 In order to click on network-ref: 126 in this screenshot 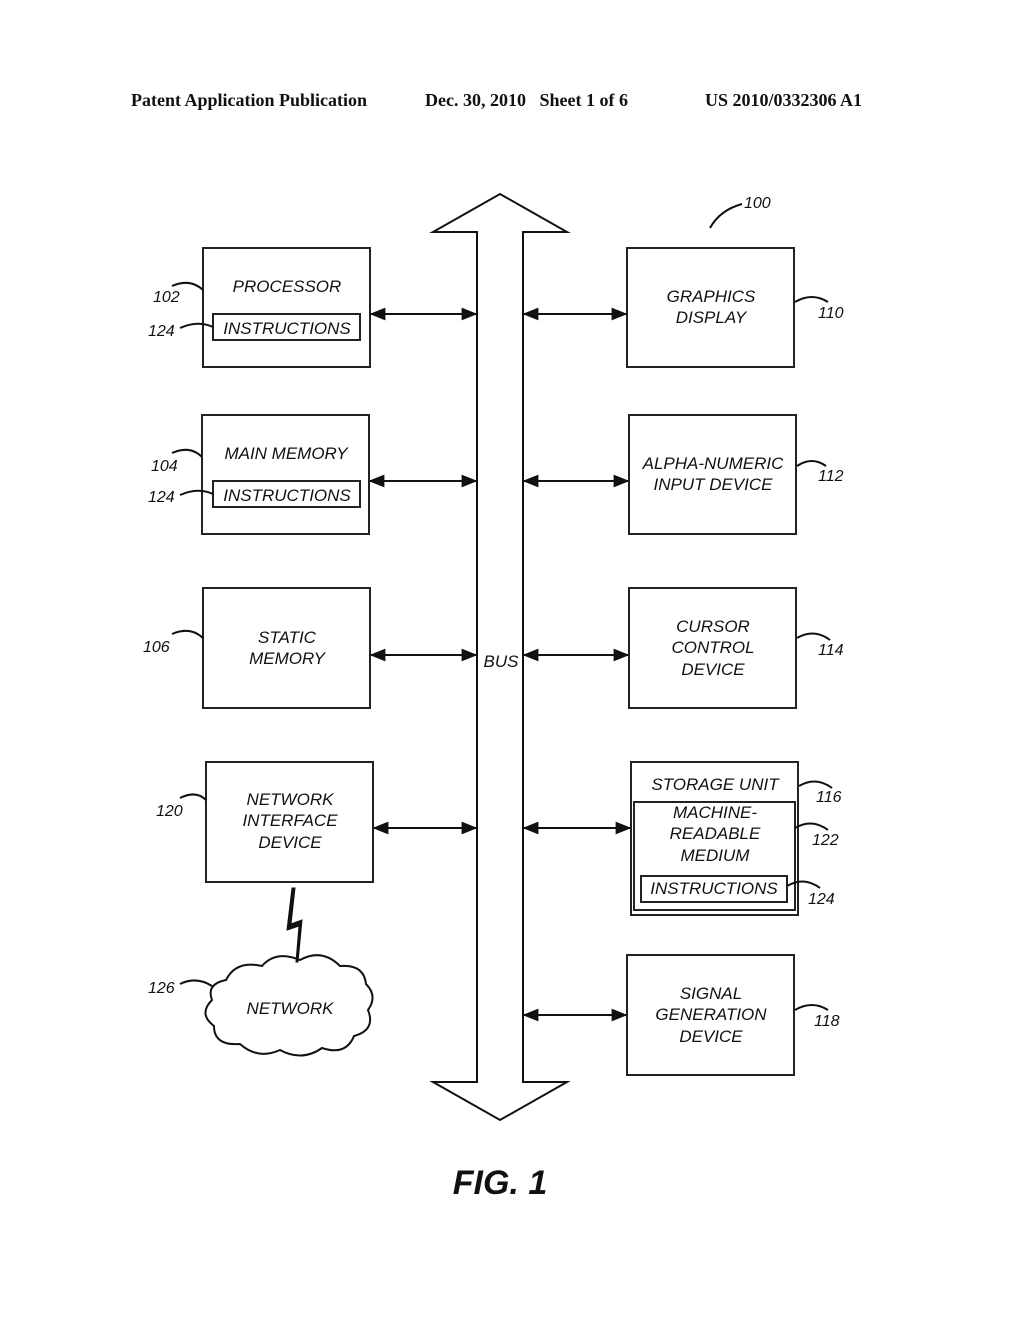, I will do `click(161, 988)`.